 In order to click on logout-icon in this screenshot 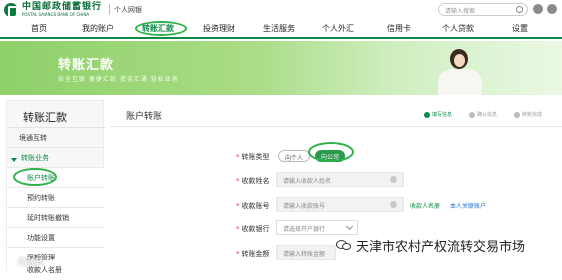, I will do `click(552, 9)`.